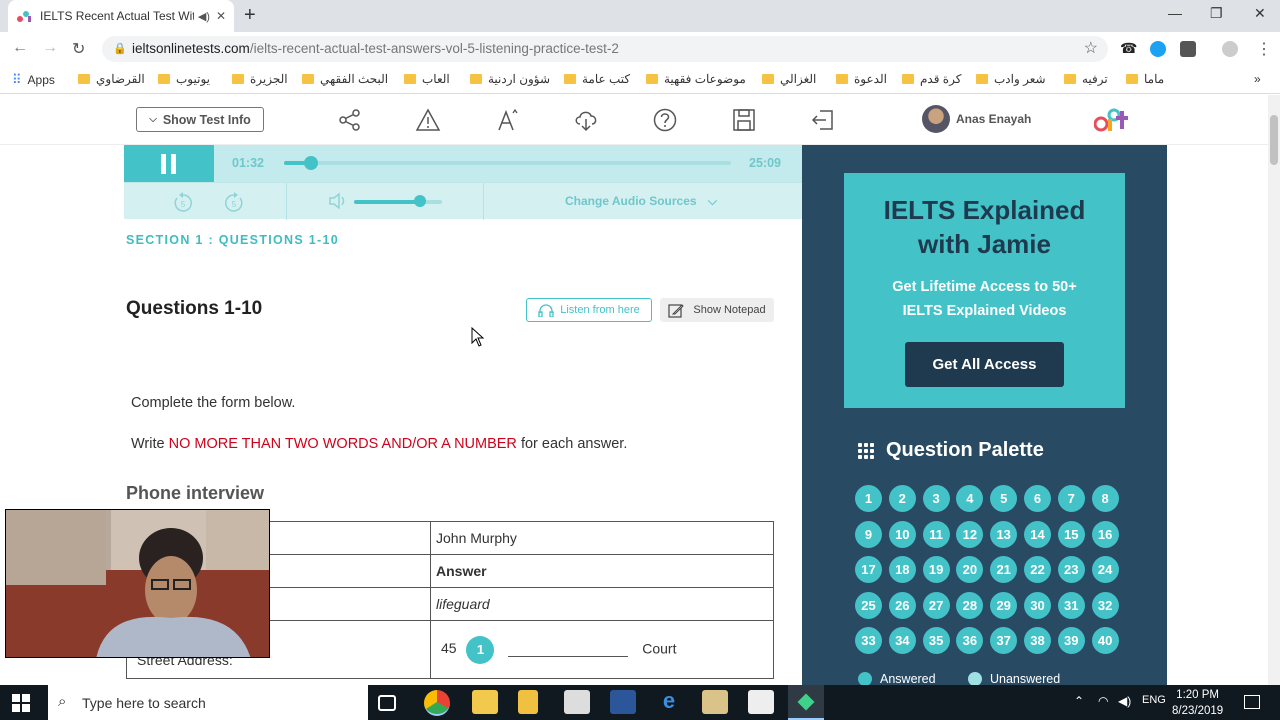  Describe the element at coordinates (669, 702) in the screenshot. I see `edge-icon: e` at that location.